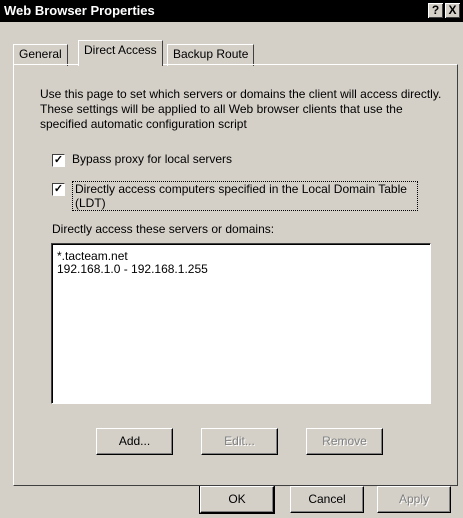 The width and height of the screenshot is (463, 518). I want to click on apply-button: Apply, so click(414, 499).